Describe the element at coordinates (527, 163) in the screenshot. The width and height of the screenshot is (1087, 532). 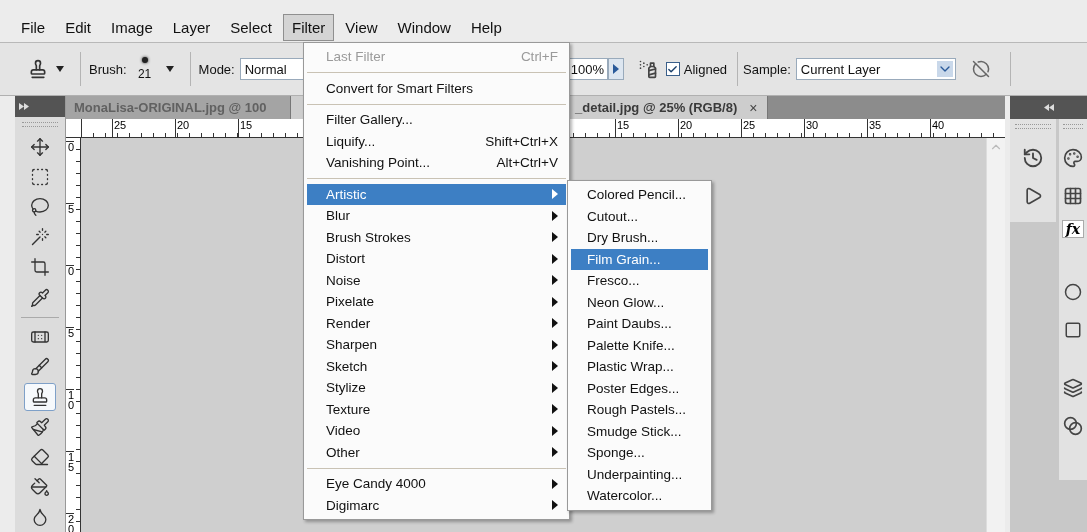
I see `shortcut-text: Alt+Ctrl+V` at that location.